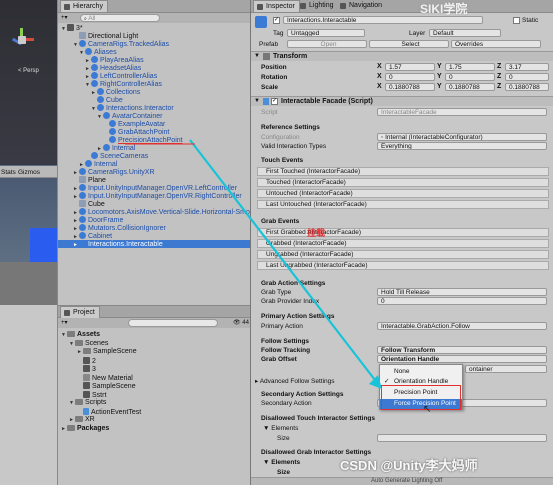 The image size is (553, 485). I want to click on watermark-bottom: CSDN @Unity李大妈师, so click(409, 465).